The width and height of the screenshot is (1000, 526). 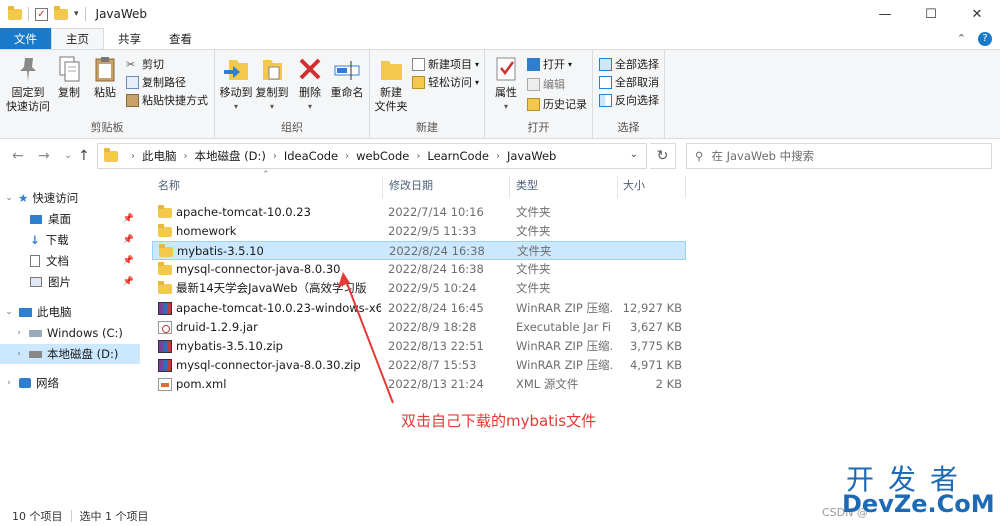 What do you see at coordinates (531, 156) in the screenshot?
I see `breadcrumb-javaweb: JavaWeb` at bounding box center [531, 156].